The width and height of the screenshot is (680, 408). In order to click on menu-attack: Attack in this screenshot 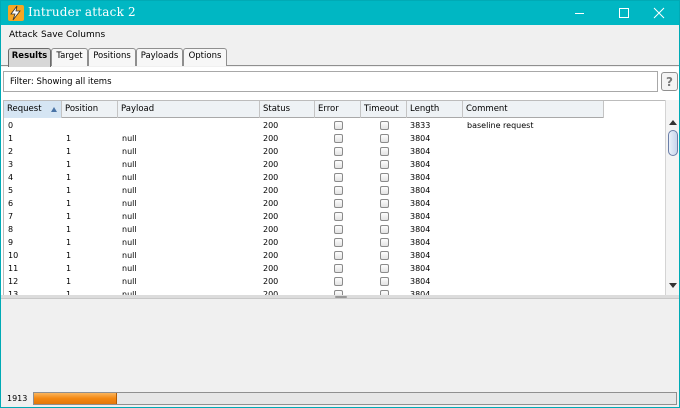, I will do `click(23, 35)`.